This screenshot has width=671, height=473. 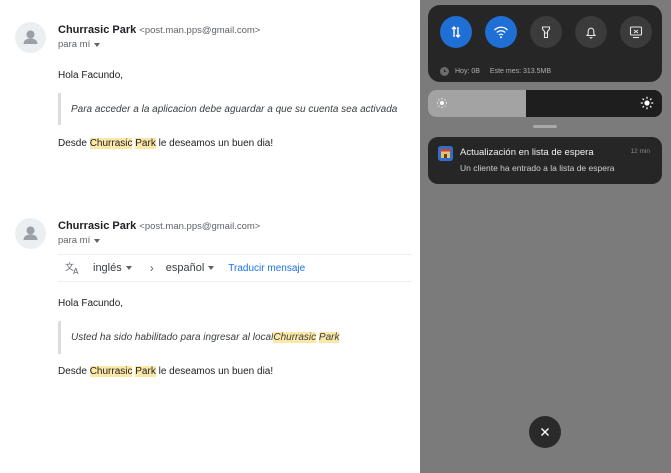 I want to click on screencast-toggle, so click(x=636, y=32).